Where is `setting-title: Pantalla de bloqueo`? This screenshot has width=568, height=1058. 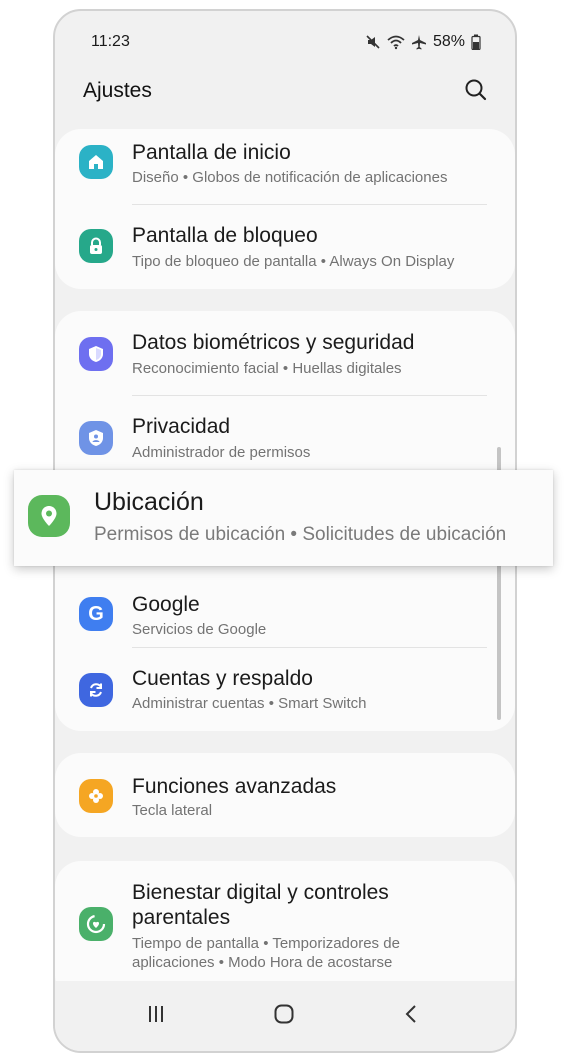
setting-title: Pantalla de bloqueo is located at coordinates (225, 235).